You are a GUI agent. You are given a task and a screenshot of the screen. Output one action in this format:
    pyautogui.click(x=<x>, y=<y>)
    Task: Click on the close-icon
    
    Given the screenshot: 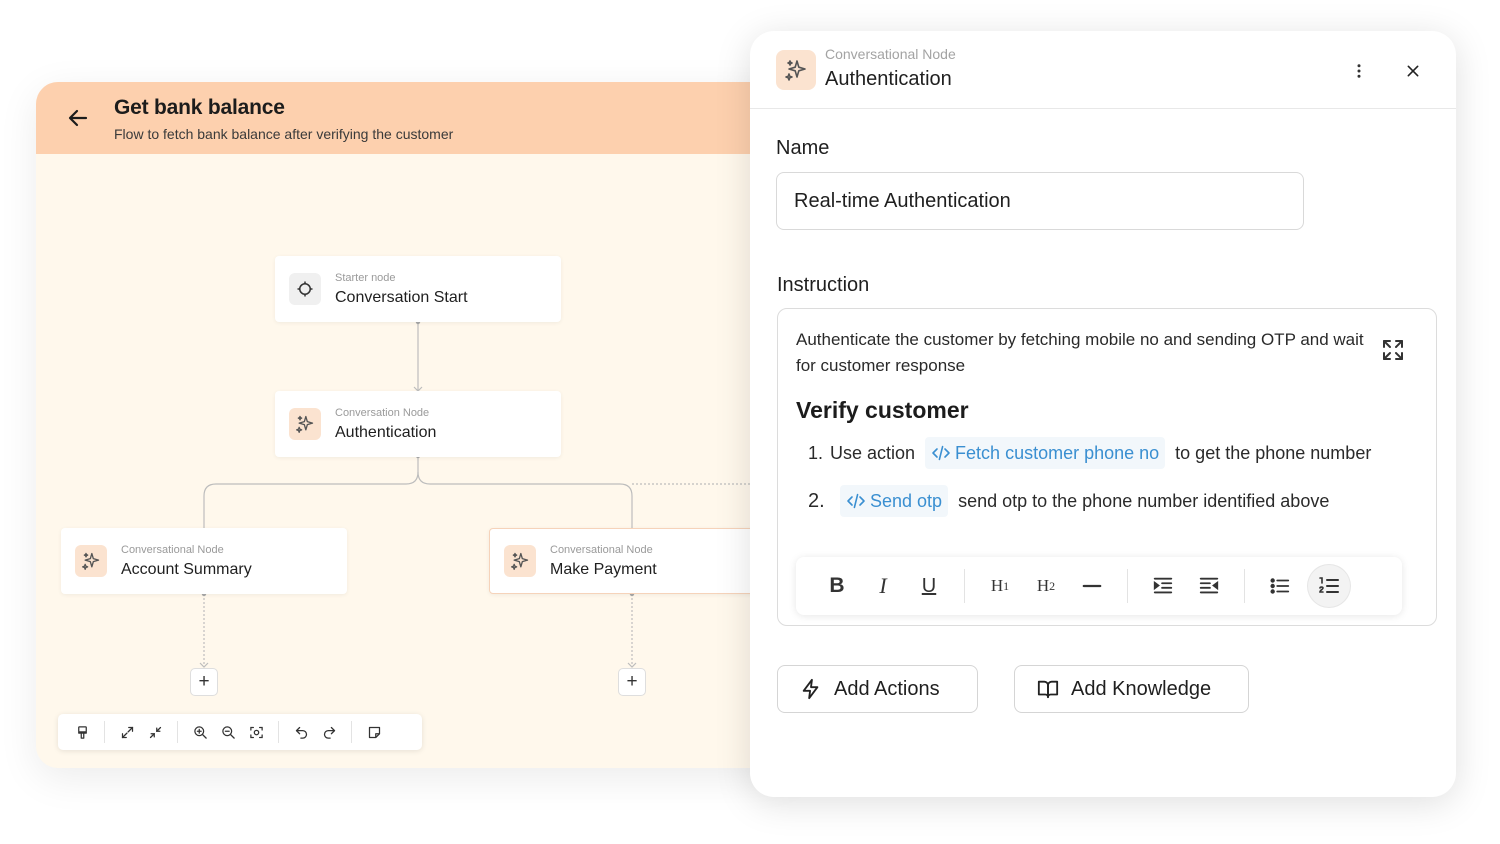 What is the action you would take?
    pyautogui.click(x=1413, y=71)
    